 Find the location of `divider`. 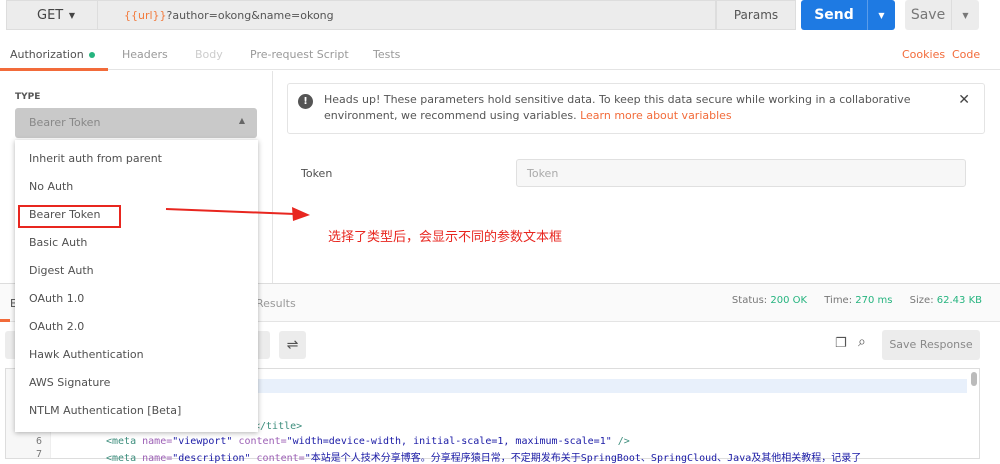

divider is located at coordinates (272, 177).